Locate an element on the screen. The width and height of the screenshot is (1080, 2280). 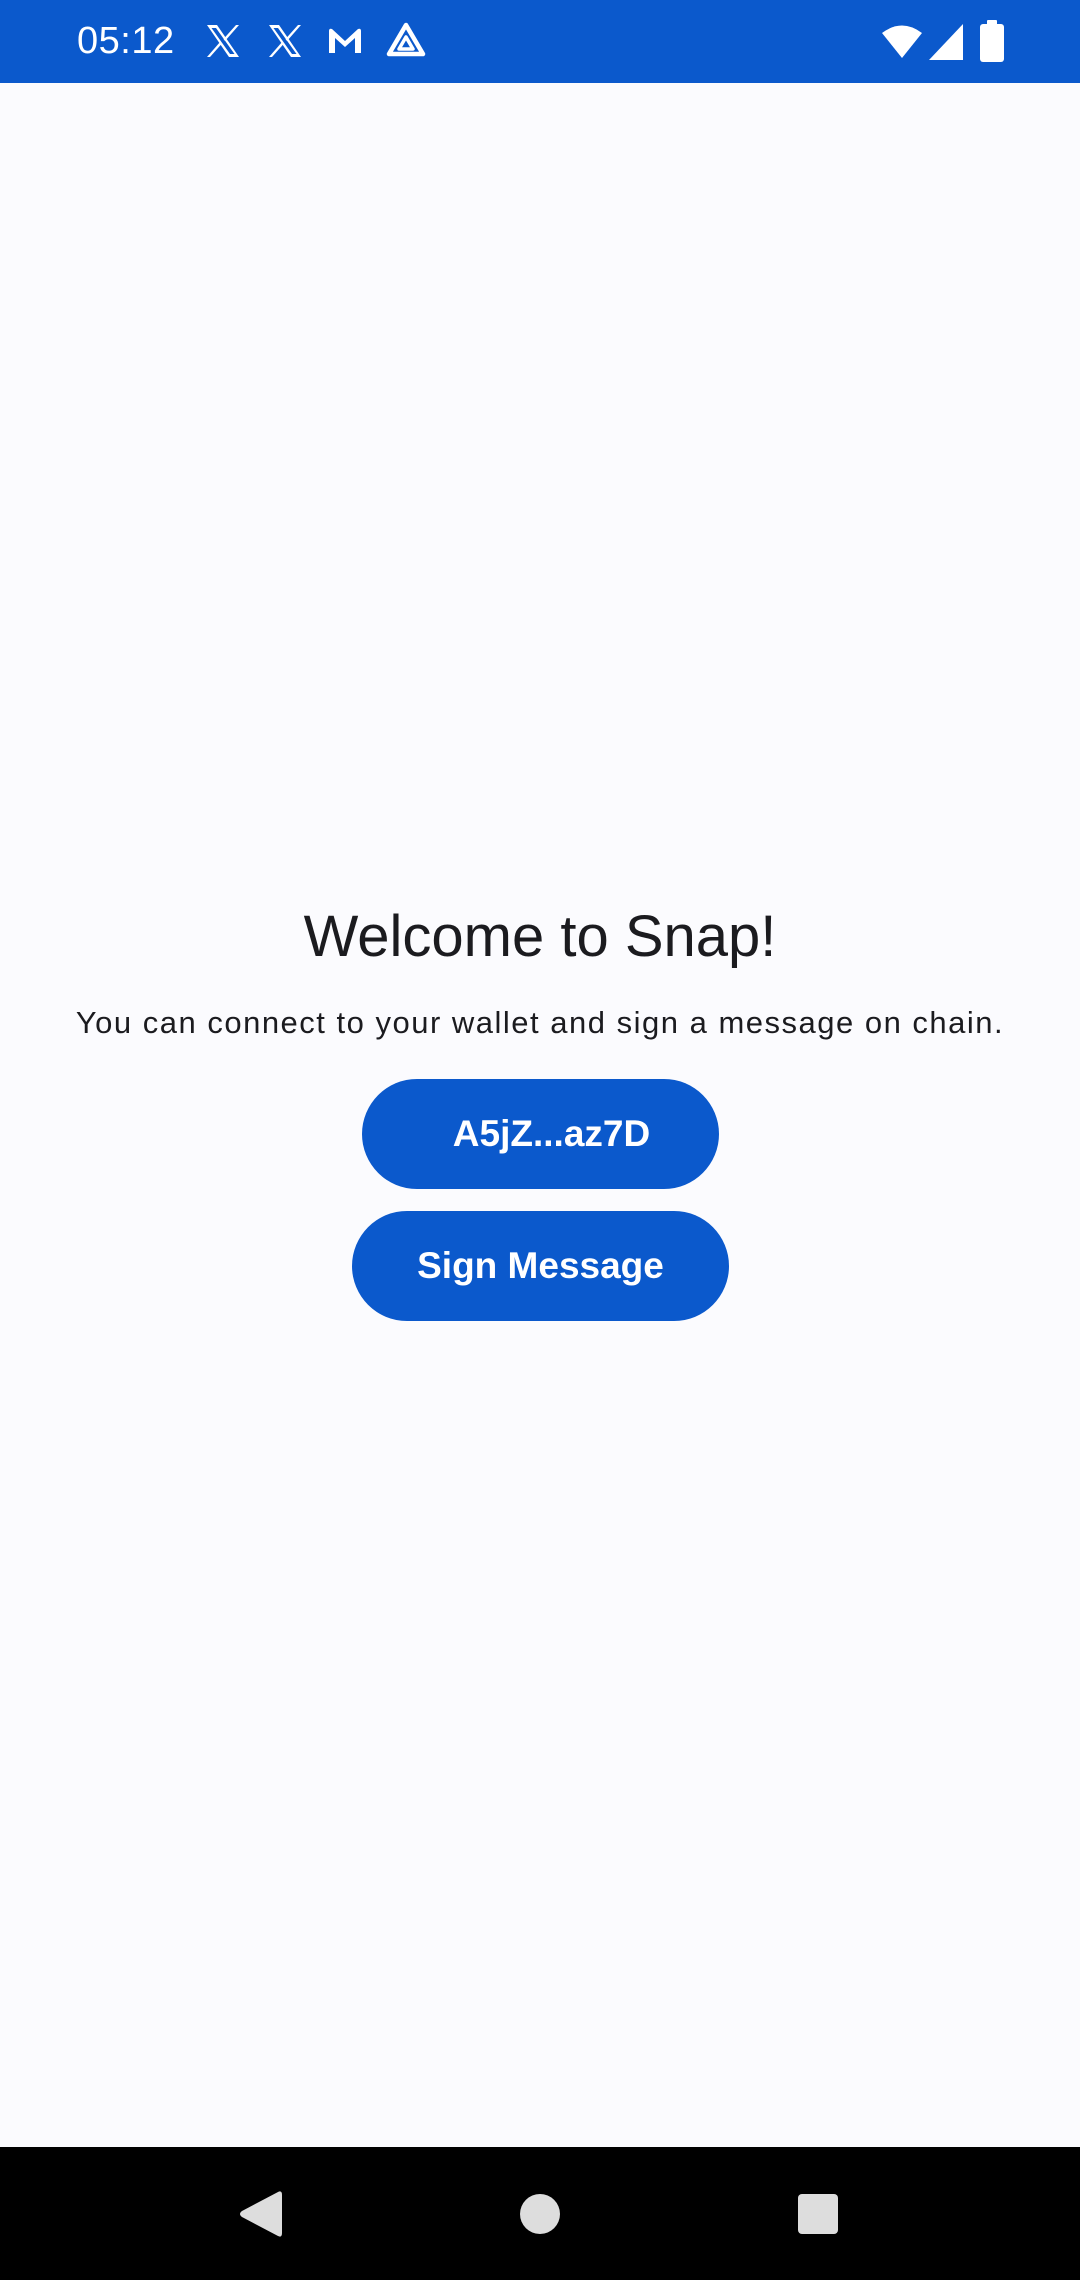
battery-icon is located at coordinates (992, 41).